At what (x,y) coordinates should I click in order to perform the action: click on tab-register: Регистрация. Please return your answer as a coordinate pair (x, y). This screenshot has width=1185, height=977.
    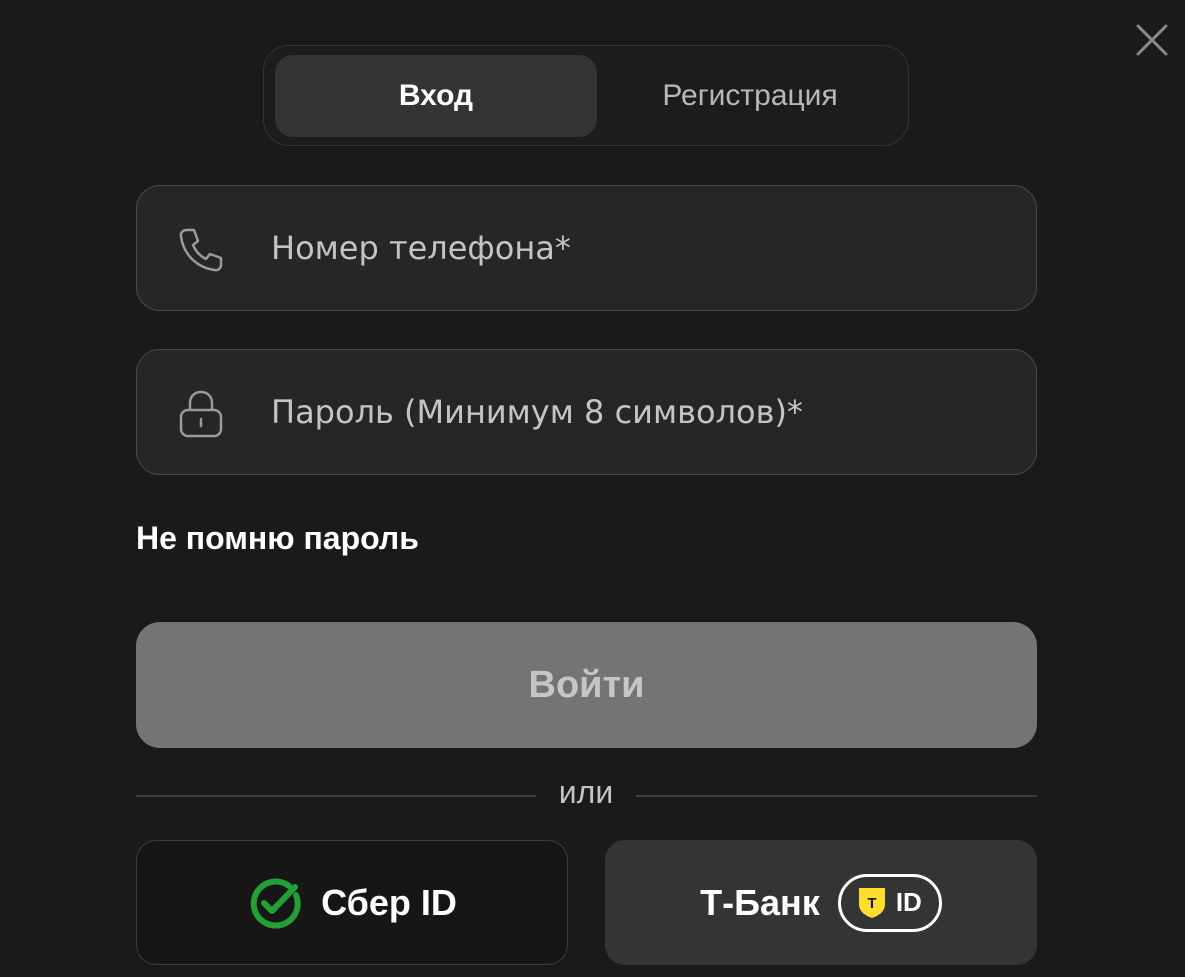
    Looking at the image, I should click on (750, 96).